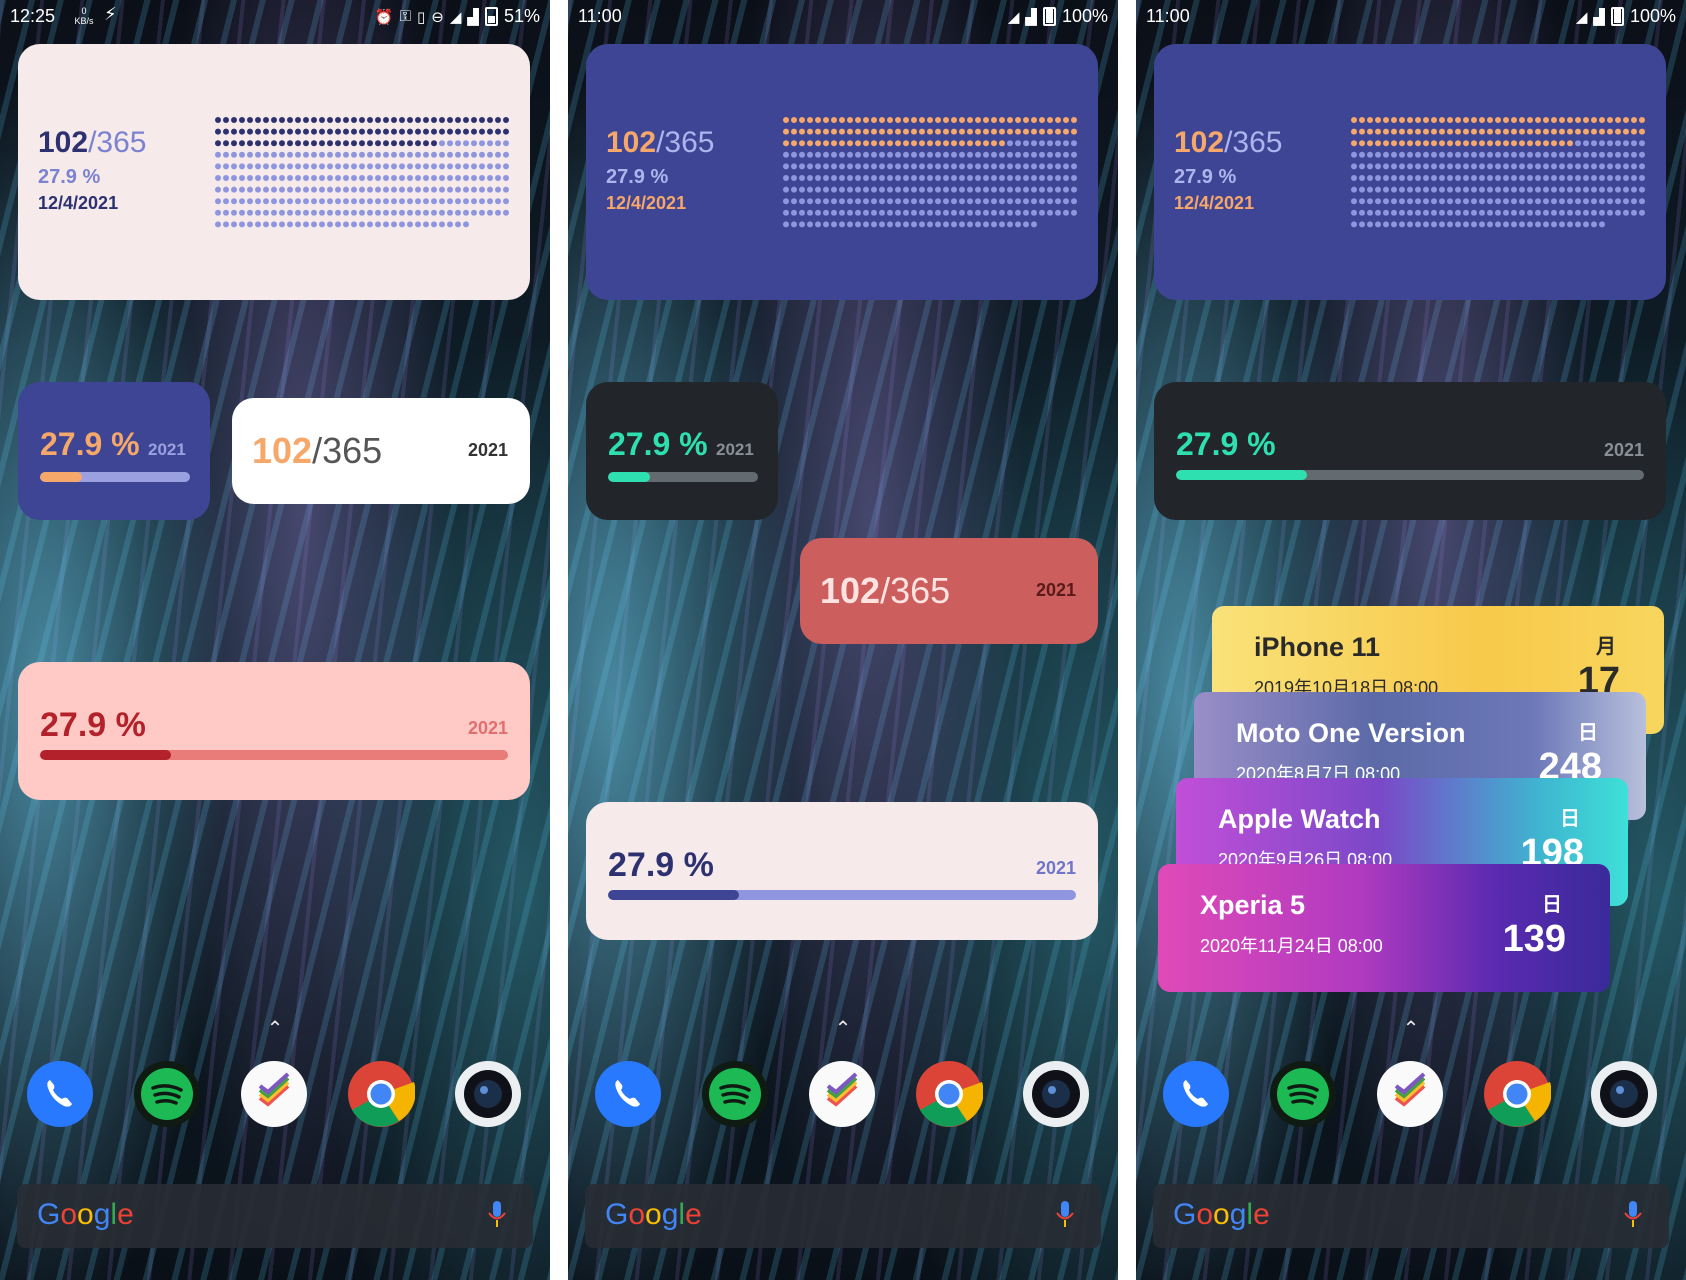 The height and width of the screenshot is (1280, 1686). What do you see at coordinates (1384, 928) in the screenshot?
I see `countdown-card-xperia-5: Xperia 5 2020年11月24日 08:00 日 139` at bounding box center [1384, 928].